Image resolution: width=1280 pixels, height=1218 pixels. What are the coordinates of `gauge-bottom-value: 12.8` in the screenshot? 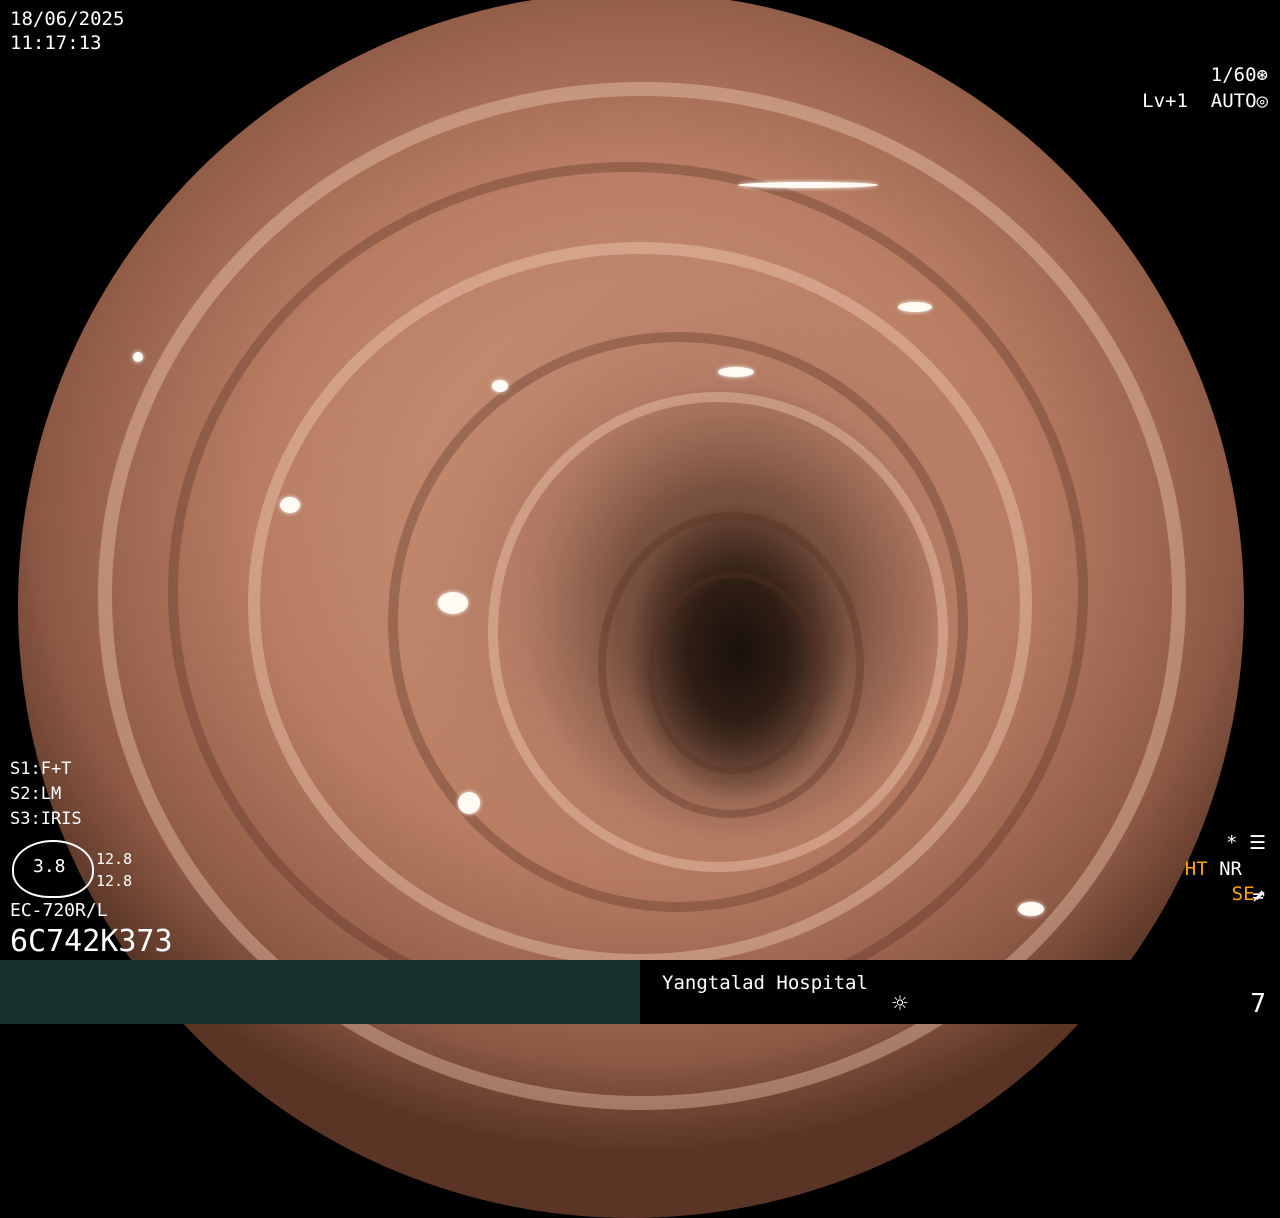 It's located at (114, 881).